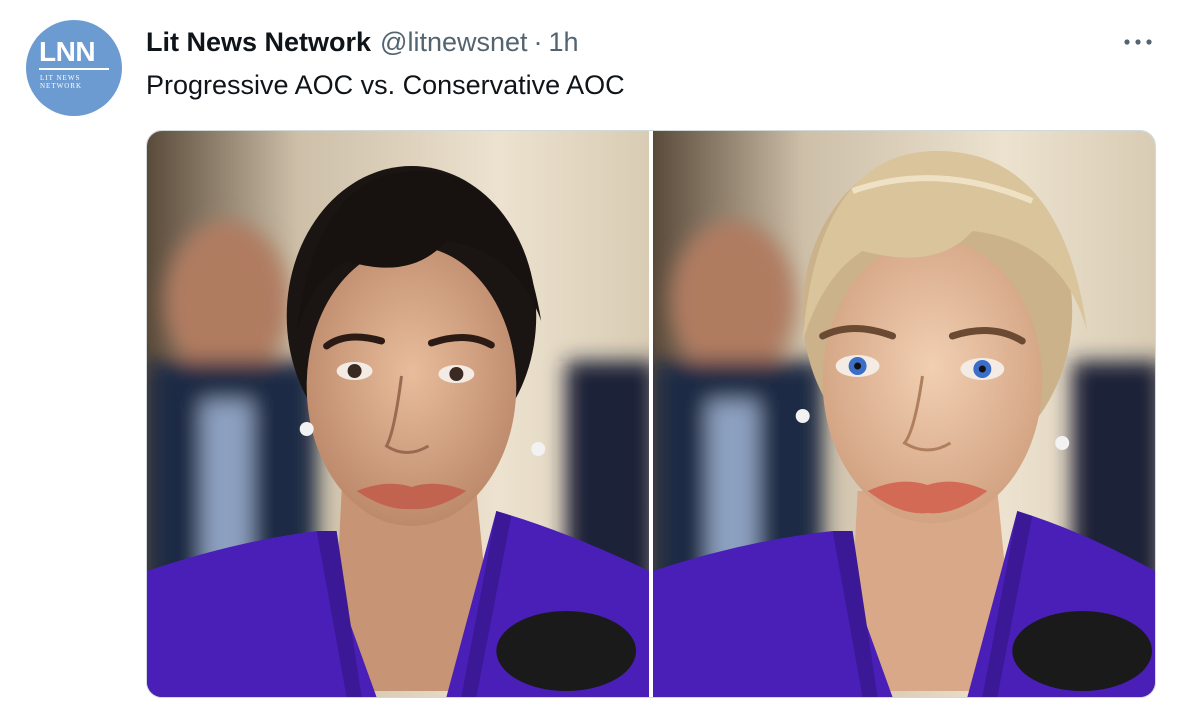  I want to click on more-options-button, so click(1138, 42).